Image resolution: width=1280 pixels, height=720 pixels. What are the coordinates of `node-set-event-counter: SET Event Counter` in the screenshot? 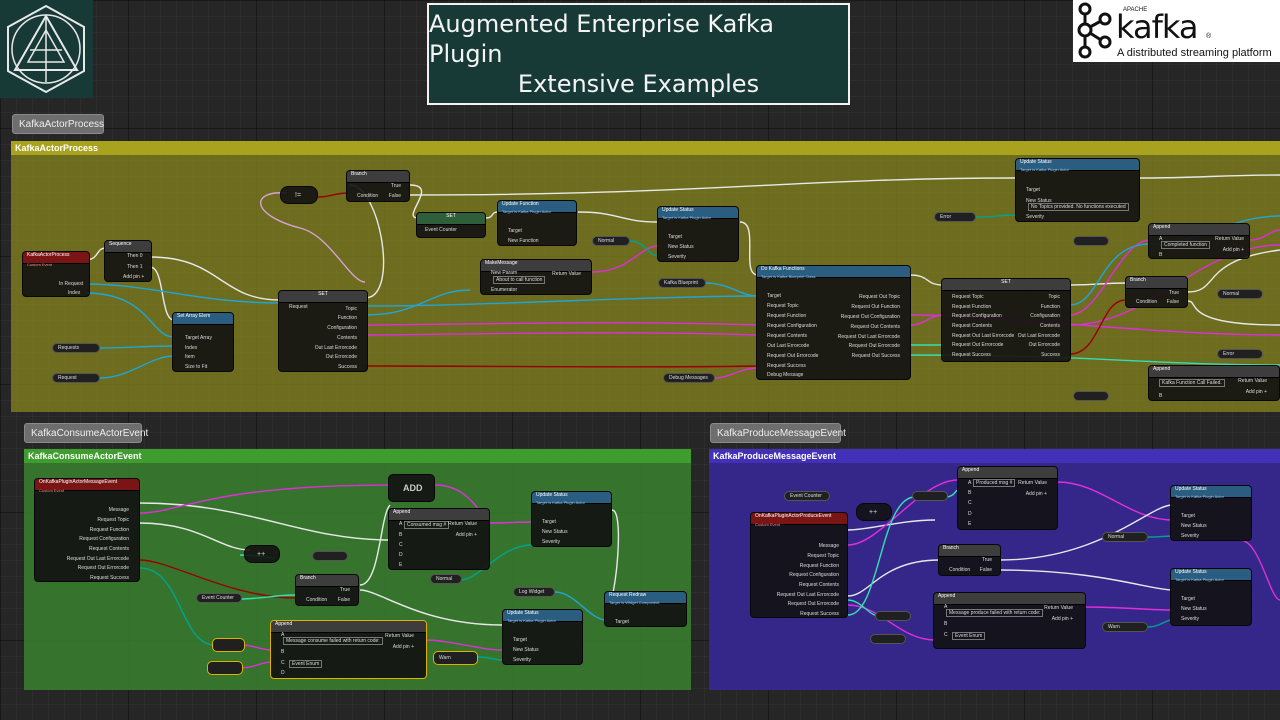 It's located at (451, 225).